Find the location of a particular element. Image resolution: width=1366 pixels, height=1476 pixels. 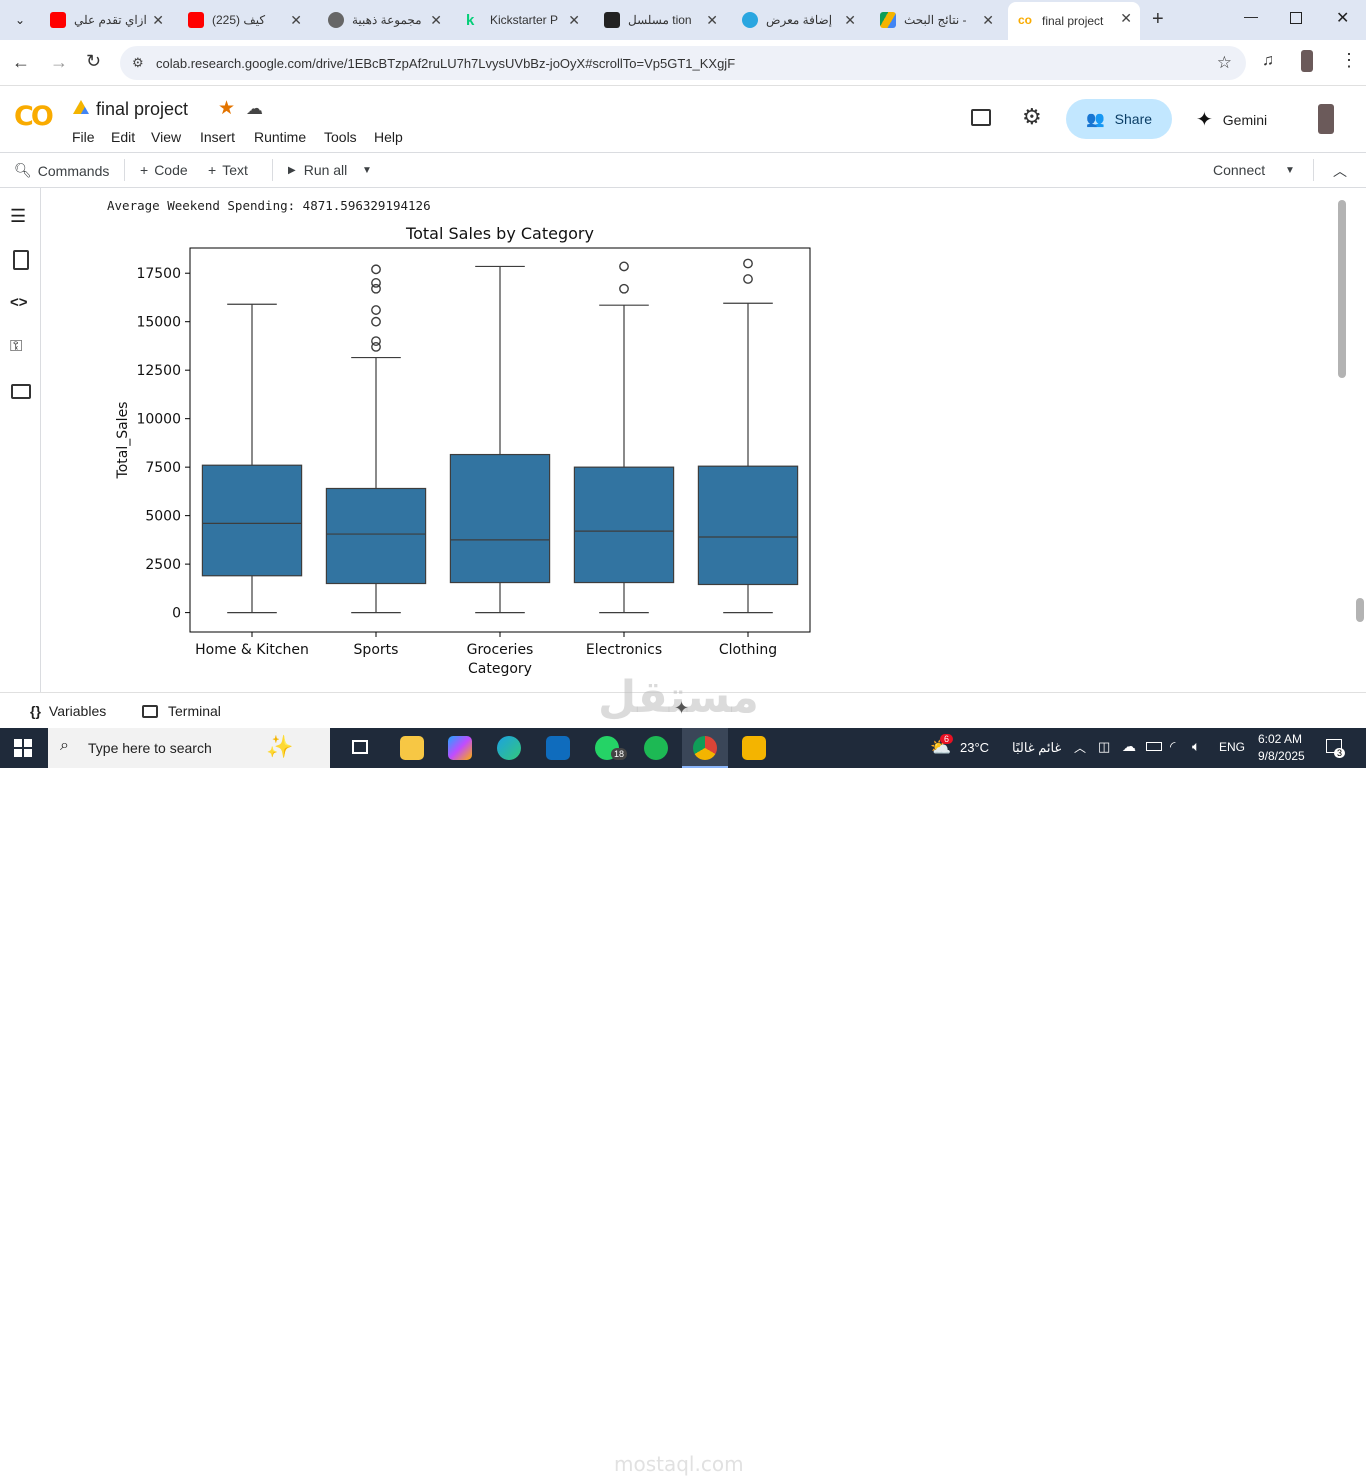

account-avatar is located at coordinates (1326, 119).